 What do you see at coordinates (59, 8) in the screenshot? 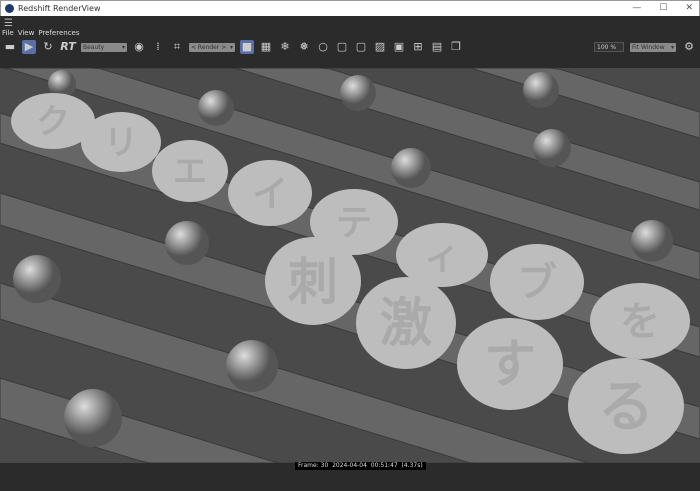
I see `window-title: Redshift RenderView` at bounding box center [59, 8].